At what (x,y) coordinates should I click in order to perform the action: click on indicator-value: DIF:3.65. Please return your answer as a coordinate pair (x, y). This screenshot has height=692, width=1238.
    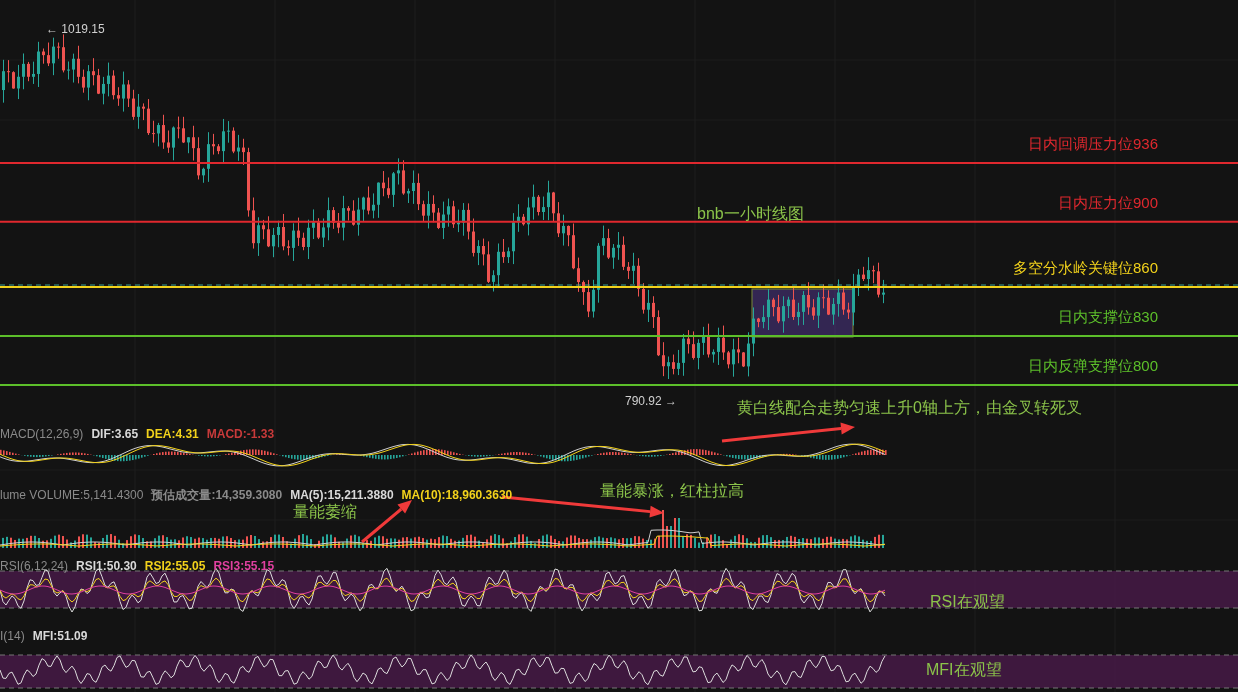
    Looking at the image, I should click on (115, 434).